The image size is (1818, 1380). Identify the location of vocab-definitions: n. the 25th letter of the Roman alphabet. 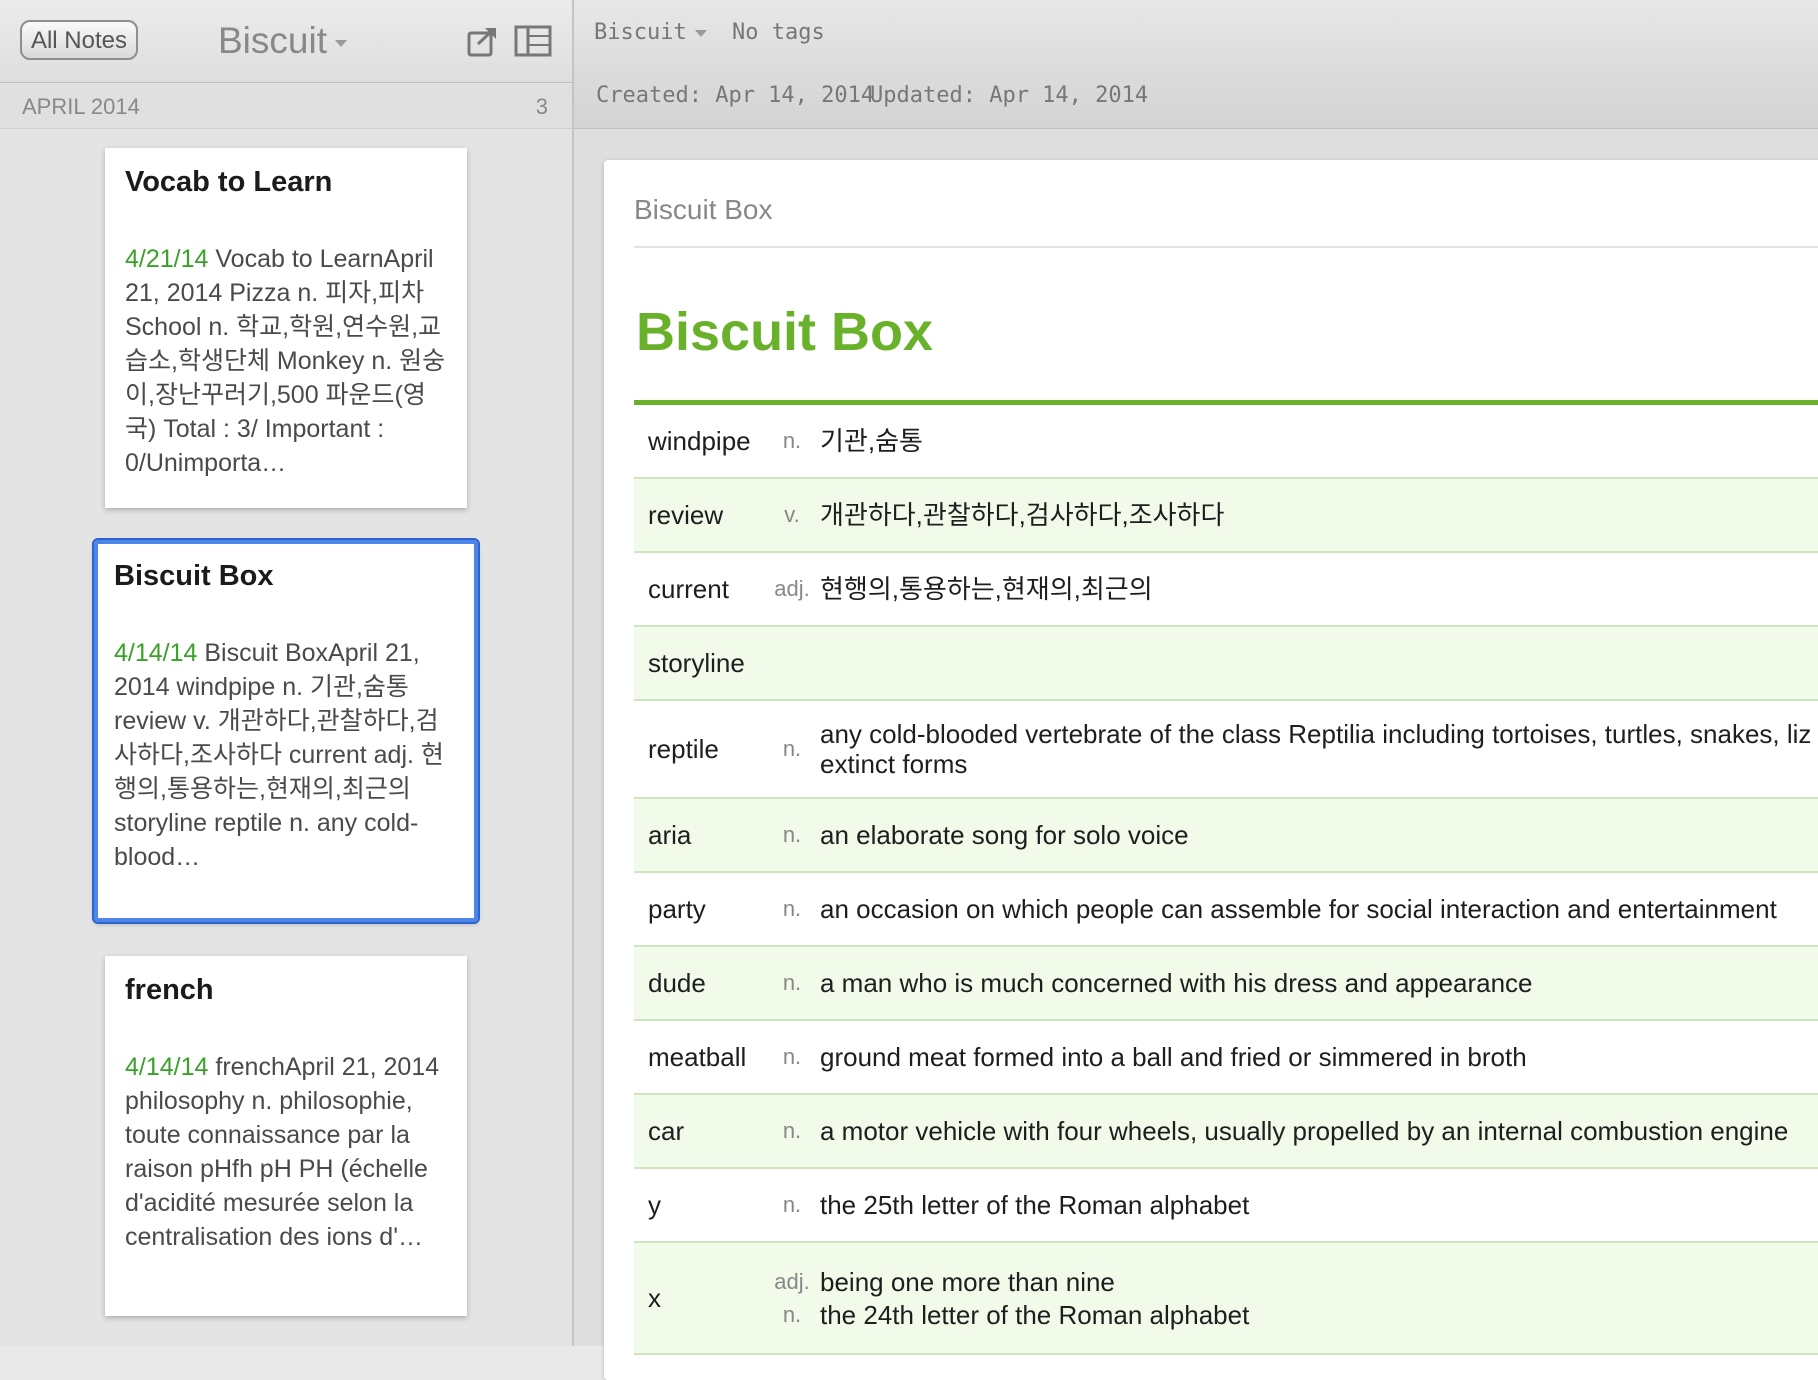
(1291, 1205).